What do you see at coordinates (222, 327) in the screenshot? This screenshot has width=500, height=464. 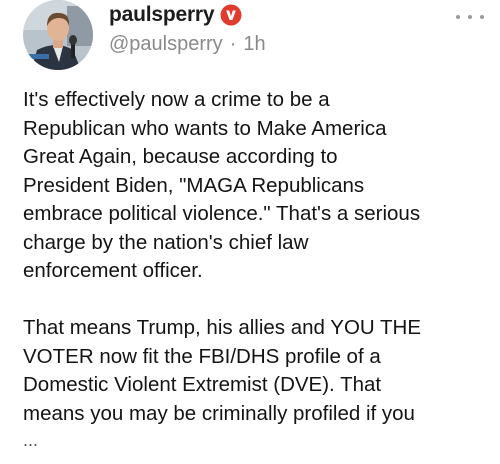 I see `text-line: That means Trump, his allies and YOU THE` at bounding box center [222, 327].